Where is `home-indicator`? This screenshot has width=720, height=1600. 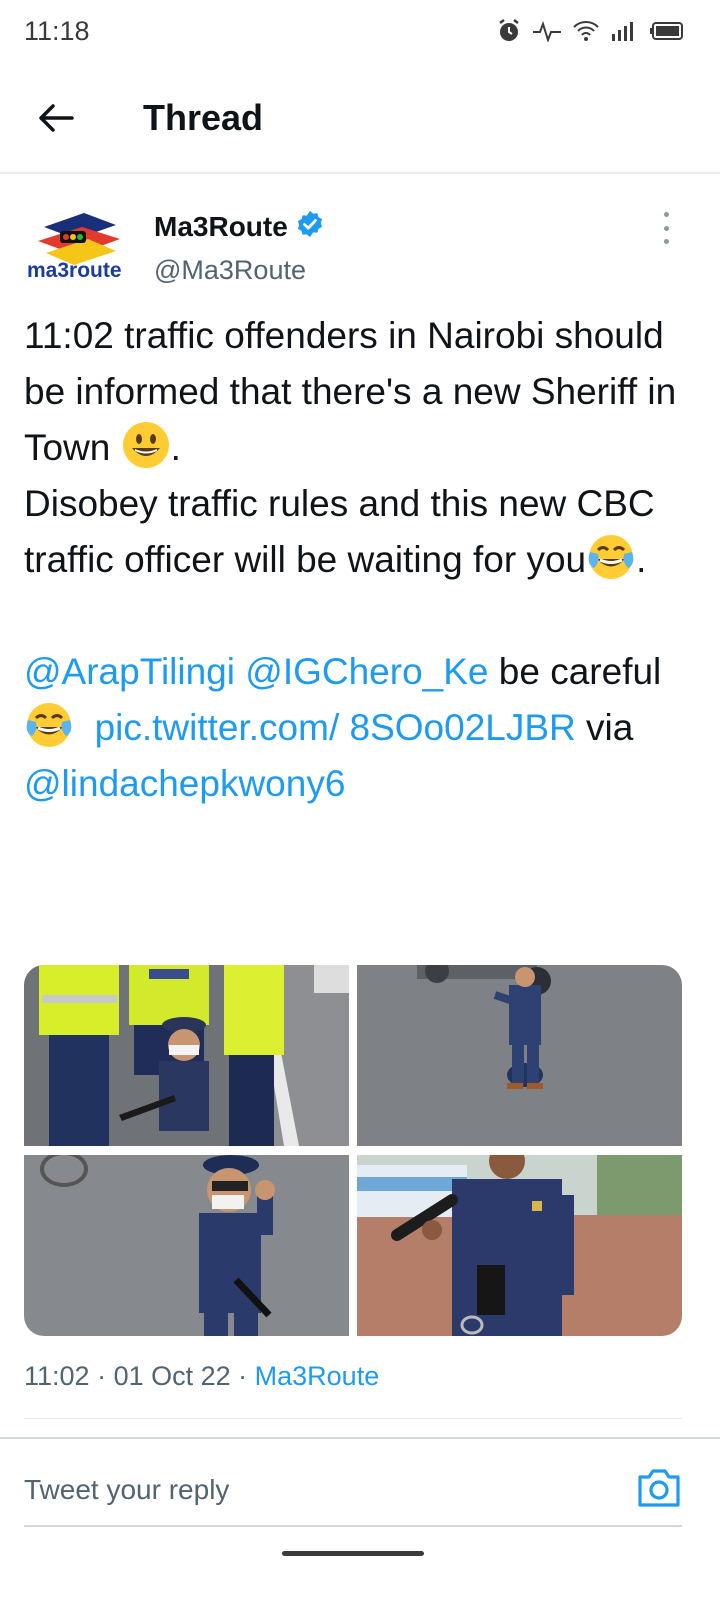 home-indicator is located at coordinates (353, 1553).